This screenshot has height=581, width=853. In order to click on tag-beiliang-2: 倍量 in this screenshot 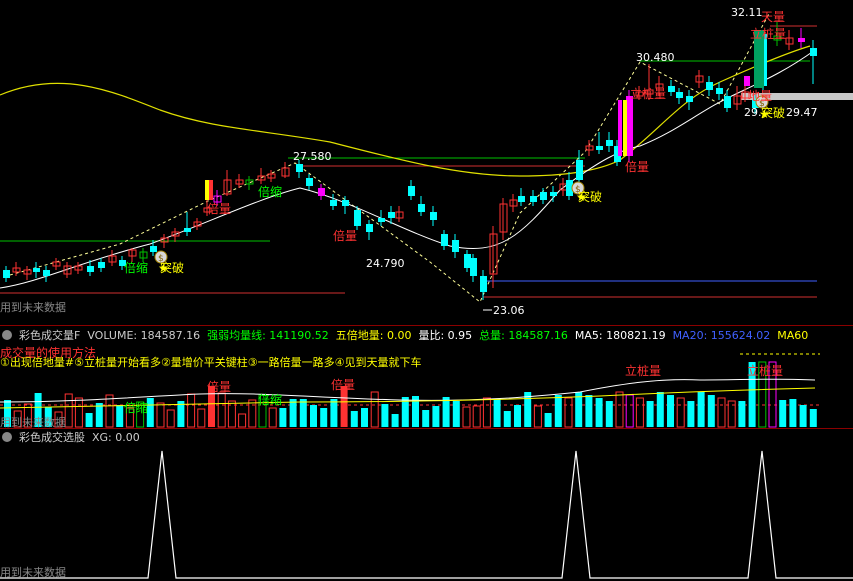, I will do `click(219, 208)`.